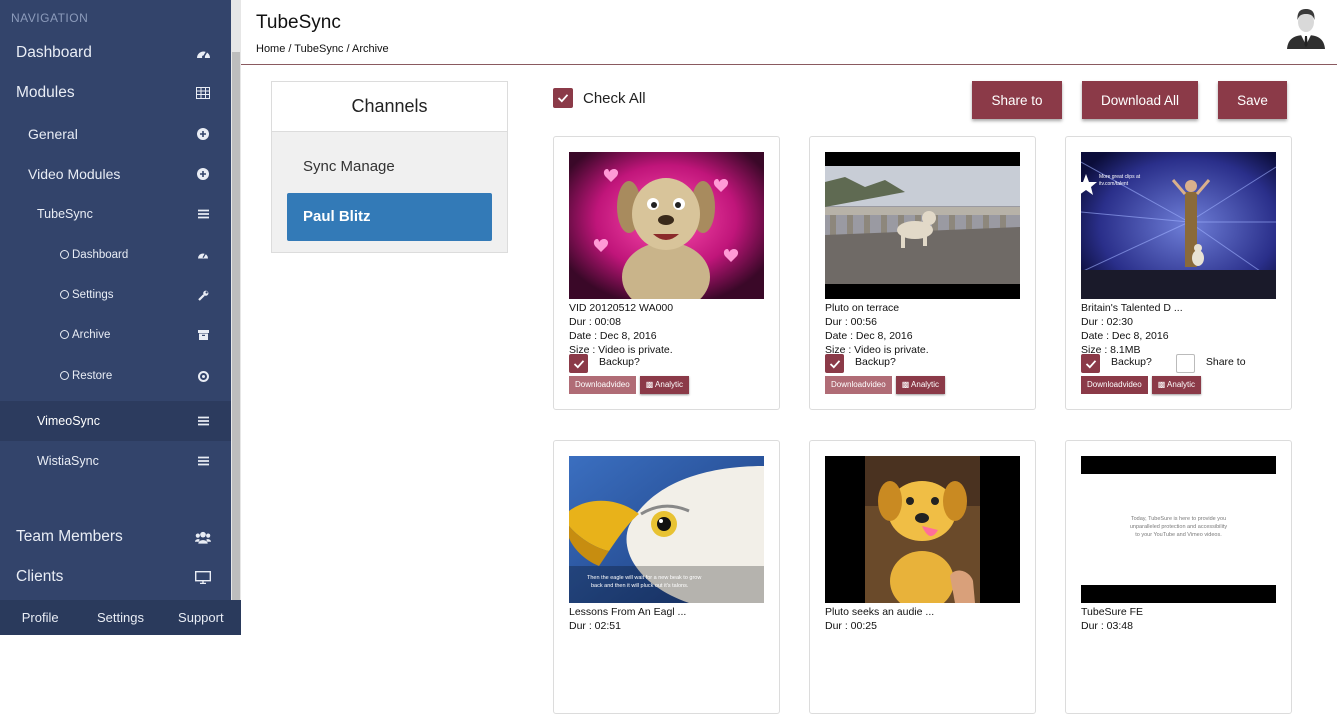  What do you see at coordinates (389, 217) in the screenshot?
I see `channel-item-paul-blitz: Paul Blitz` at bounding box center [389, 217].